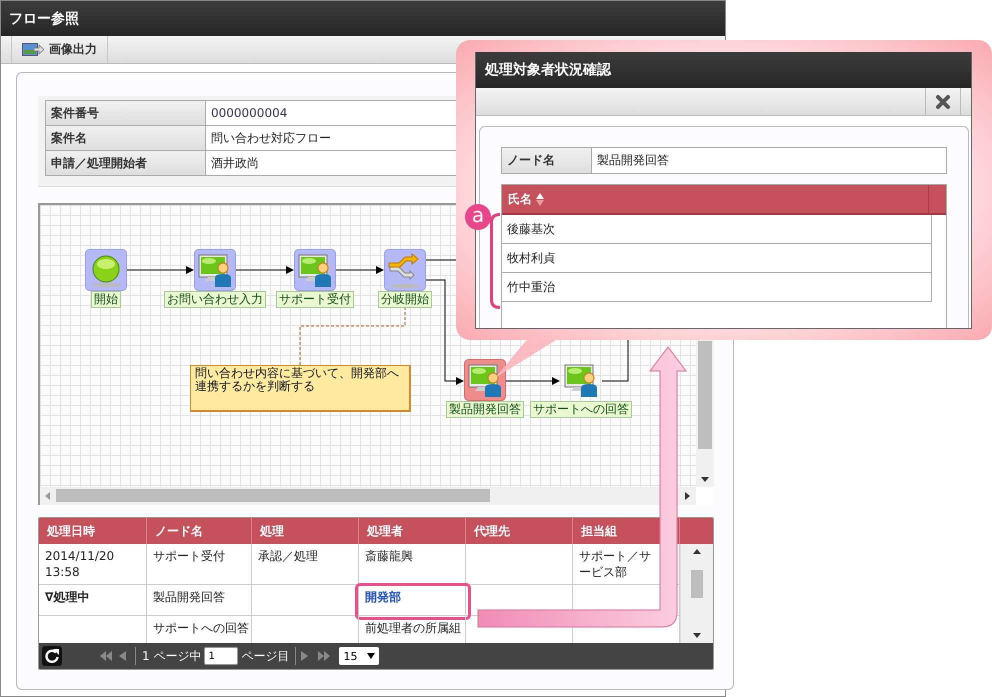 The height and width of the screenshot is (697, 992). What do you see at coordinates (126, 138) in the screenshot?
I see `info-label: 案件名` at bounding box center [126, 138].